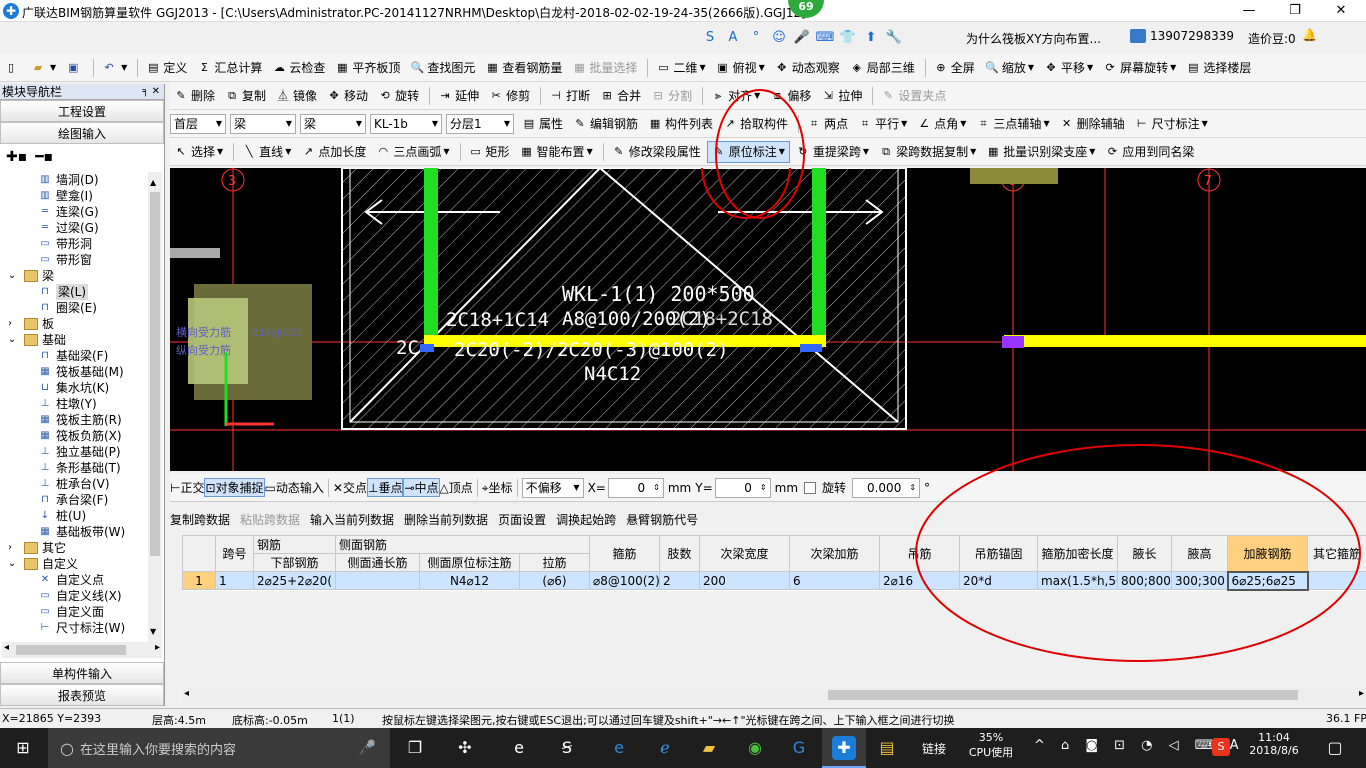  Describe the element at coordinates (296, 96) in the screenshot. I see `edit-button-2: ⏅ 镜像` at that location.